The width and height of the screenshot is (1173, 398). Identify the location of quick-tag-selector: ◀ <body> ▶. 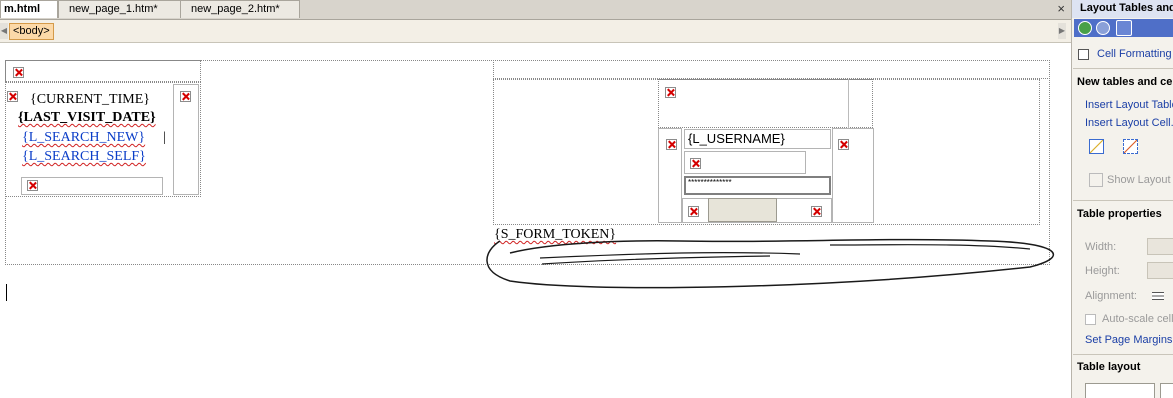
(535, 31).